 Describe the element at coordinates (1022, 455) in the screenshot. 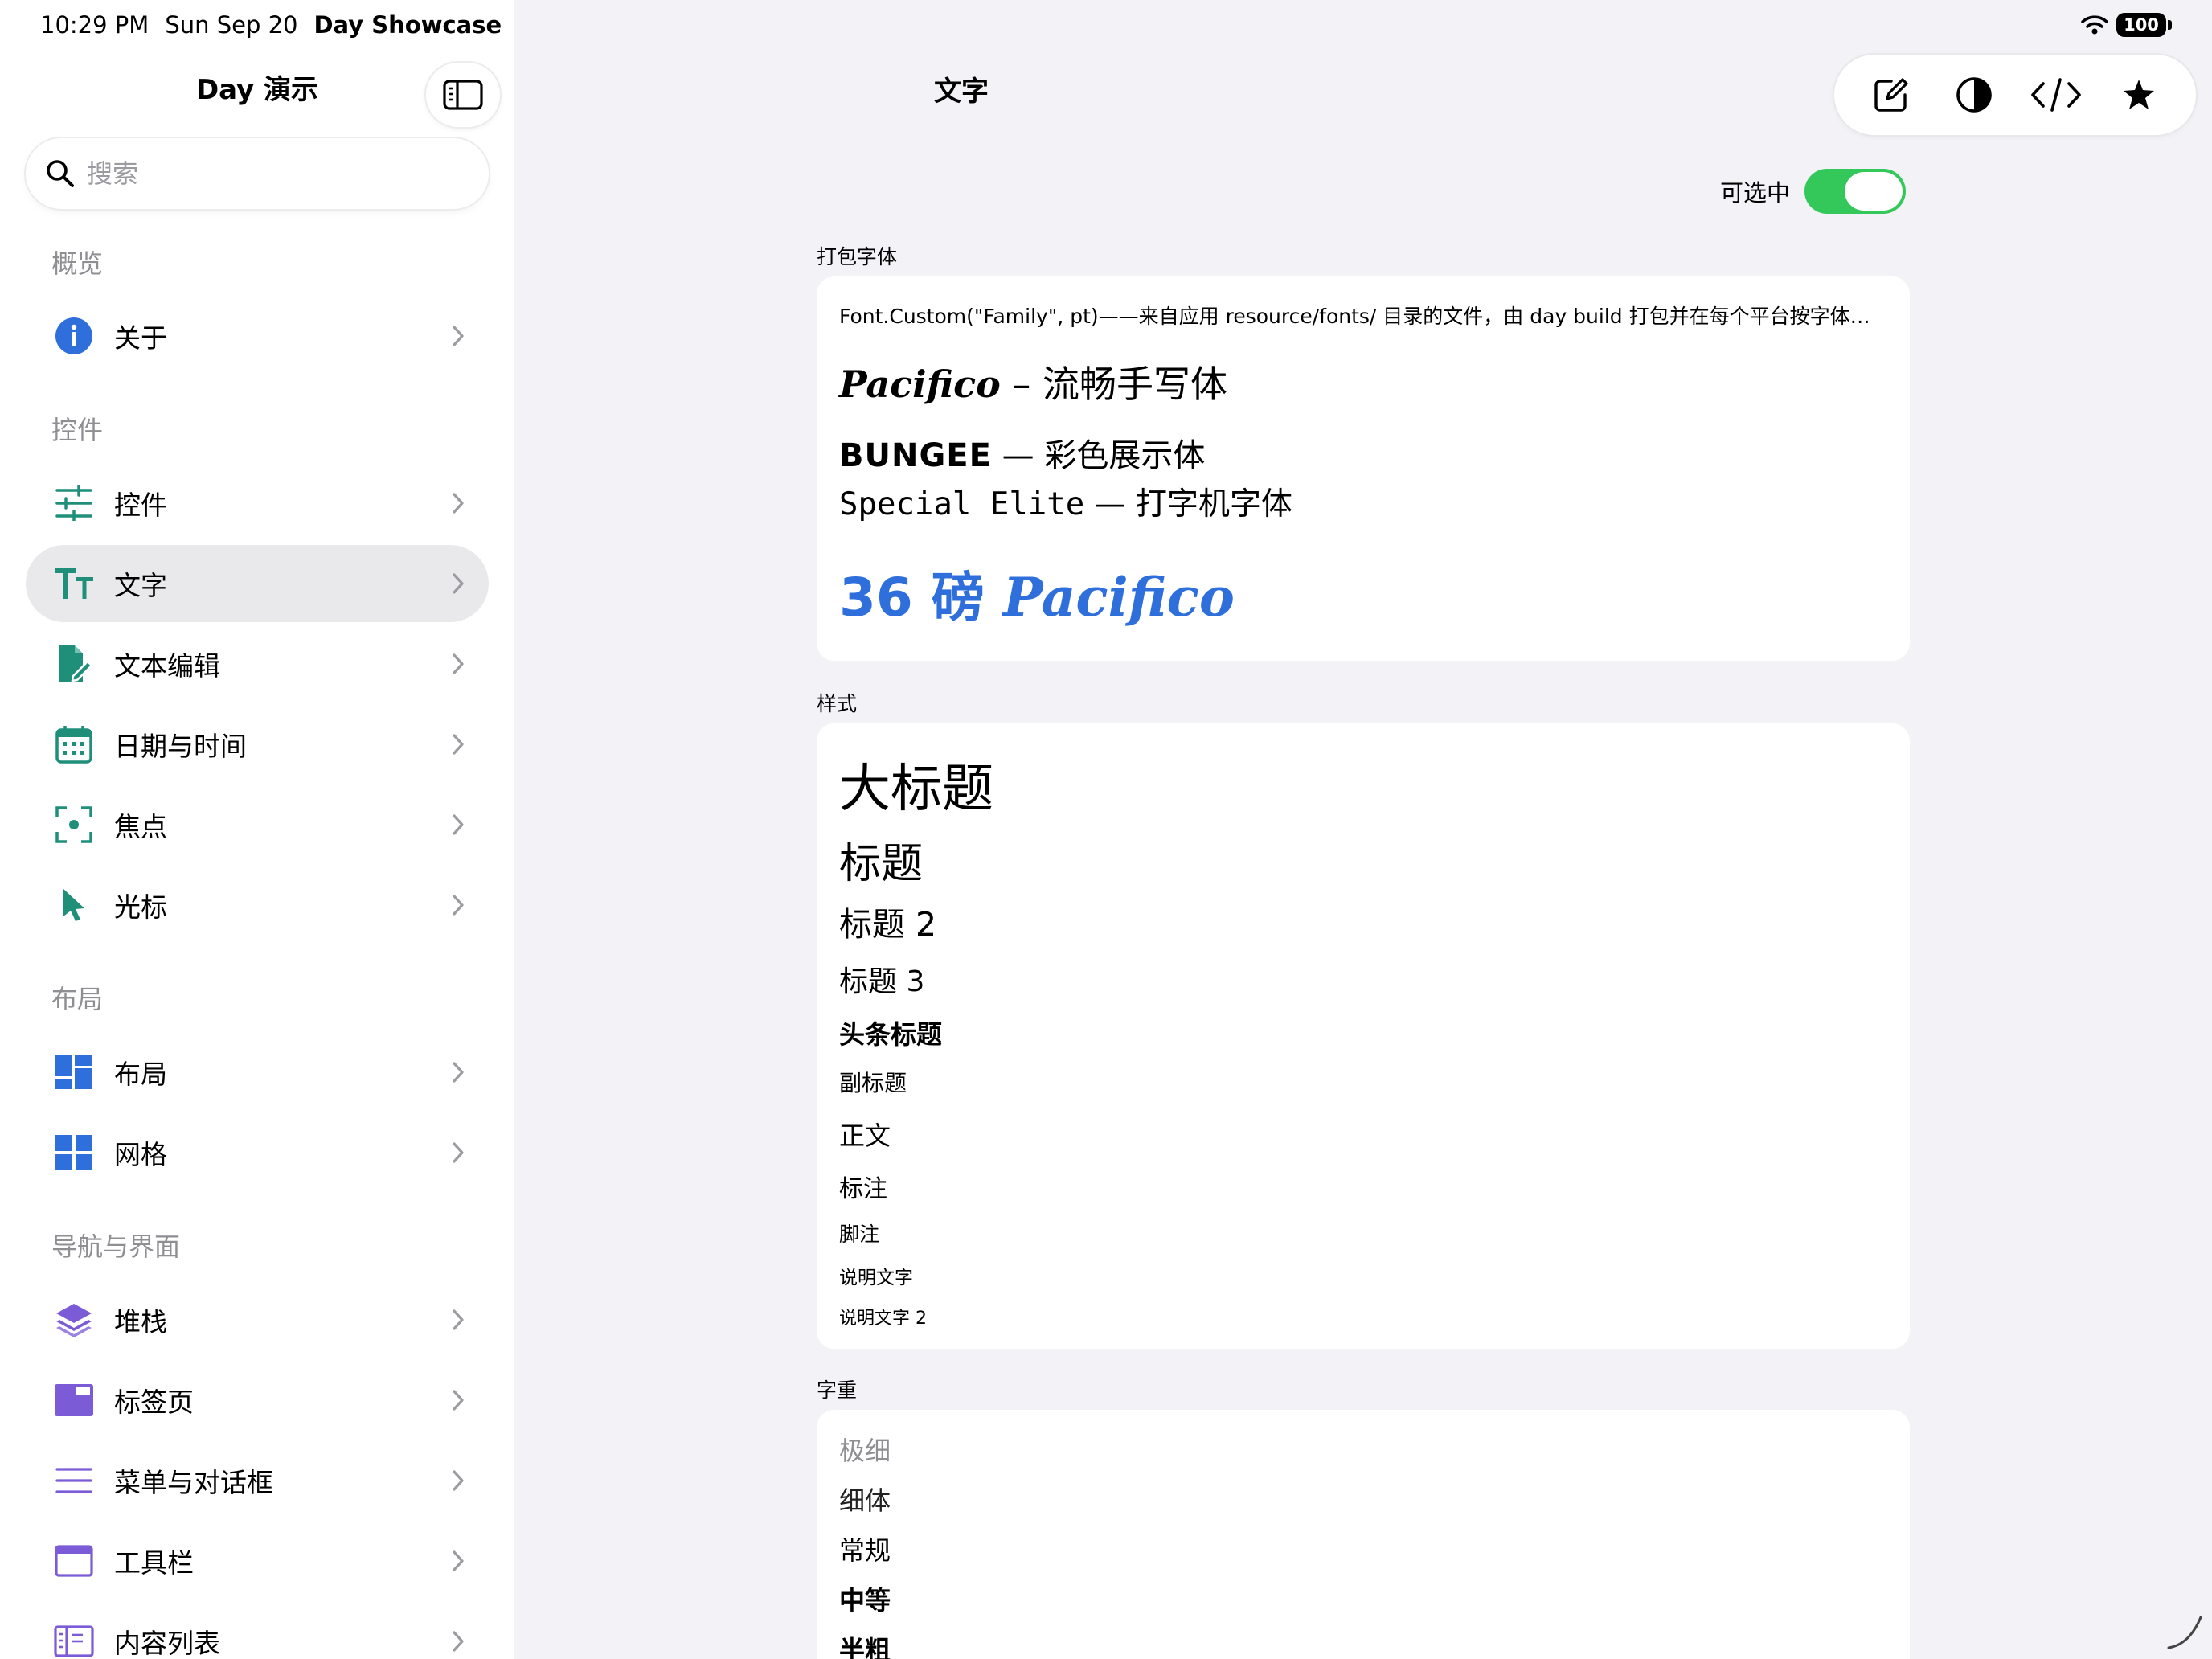

I see `bungee-sample: BUNGEE — 彩色展示体` at that location.